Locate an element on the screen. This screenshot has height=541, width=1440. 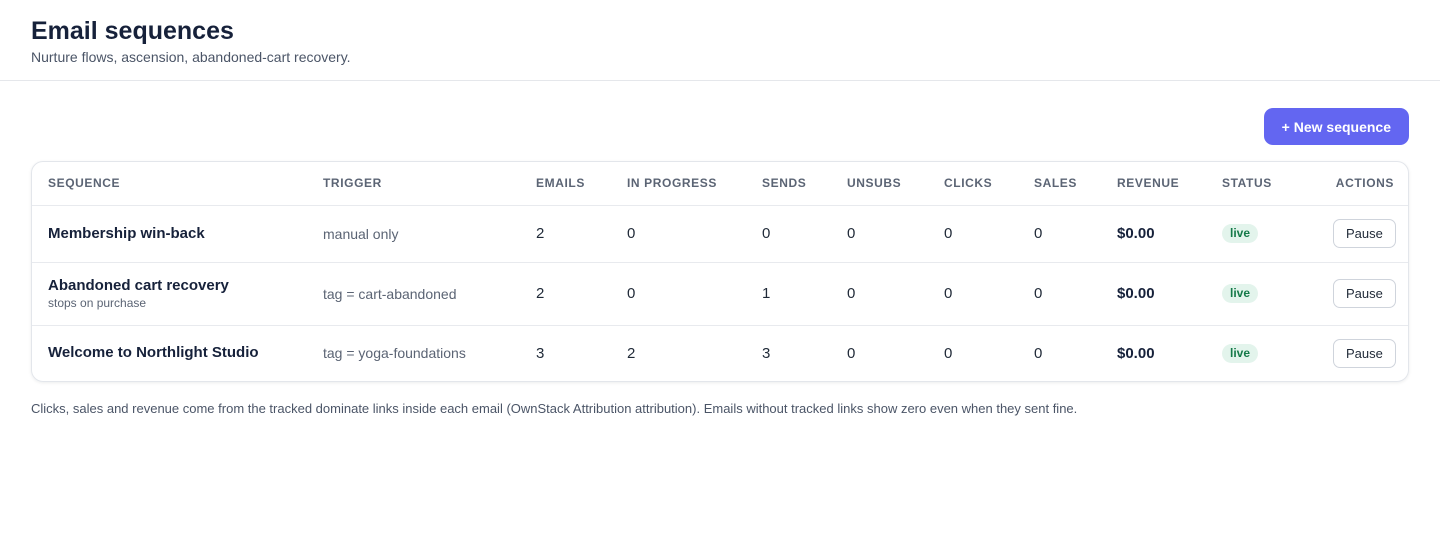
column-header-sales: SALES is located at coordinates (1059, 184).